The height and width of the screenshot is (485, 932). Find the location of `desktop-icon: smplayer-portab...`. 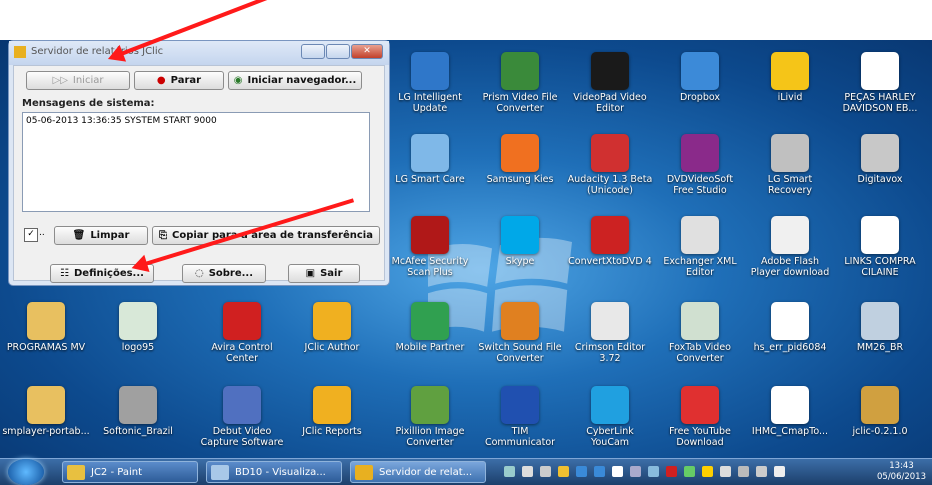

desktop-icon: smplayer-portab... is located at coordinates (46, 409).